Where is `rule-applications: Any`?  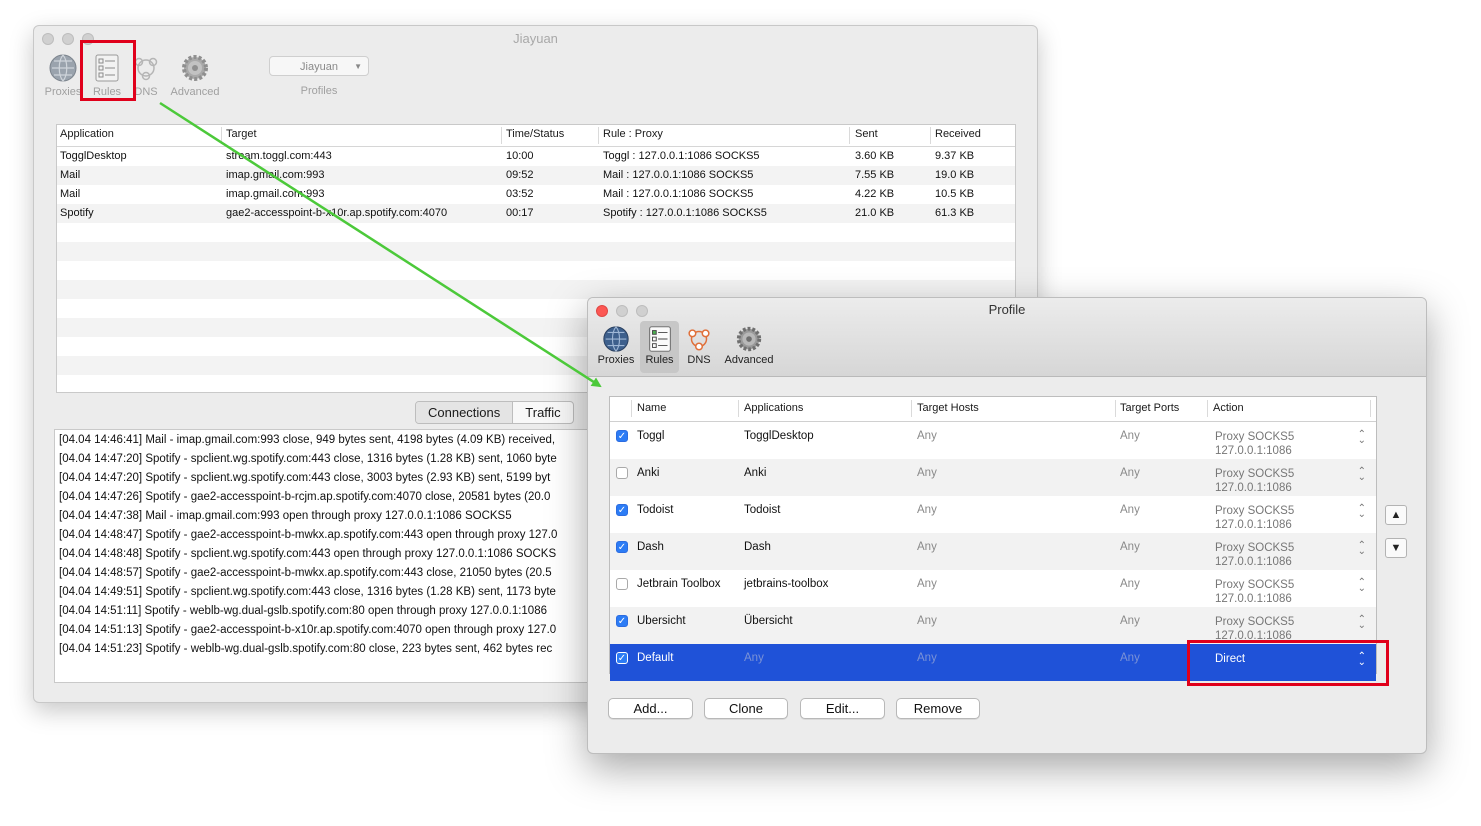
rule-applications: Any is located at coordinates (754, 658).